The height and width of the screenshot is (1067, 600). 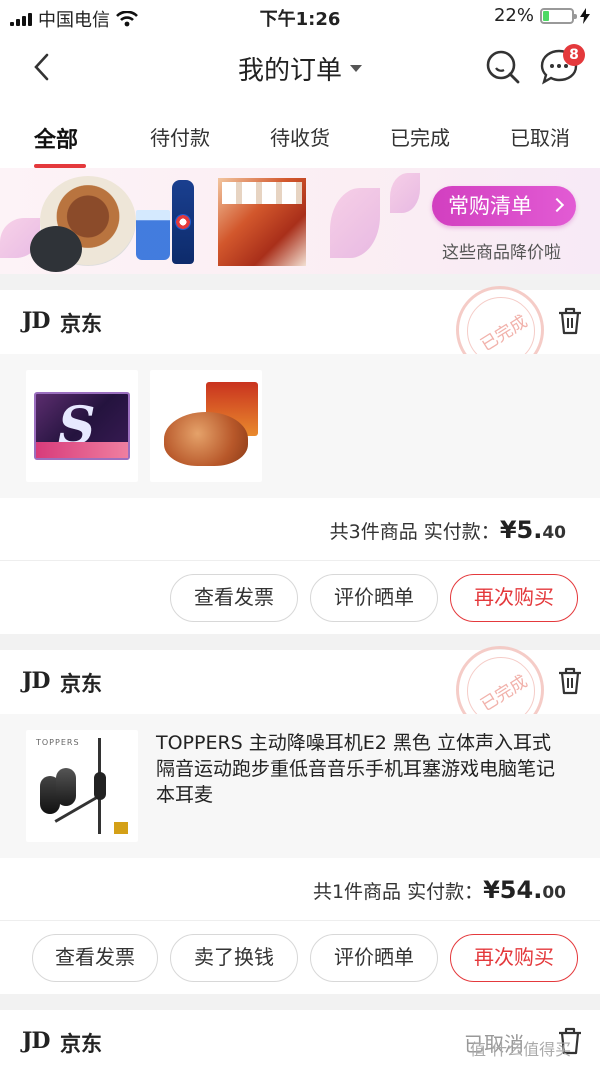 I want to click on order-total-cents: 00, so click(x=554, y=893).